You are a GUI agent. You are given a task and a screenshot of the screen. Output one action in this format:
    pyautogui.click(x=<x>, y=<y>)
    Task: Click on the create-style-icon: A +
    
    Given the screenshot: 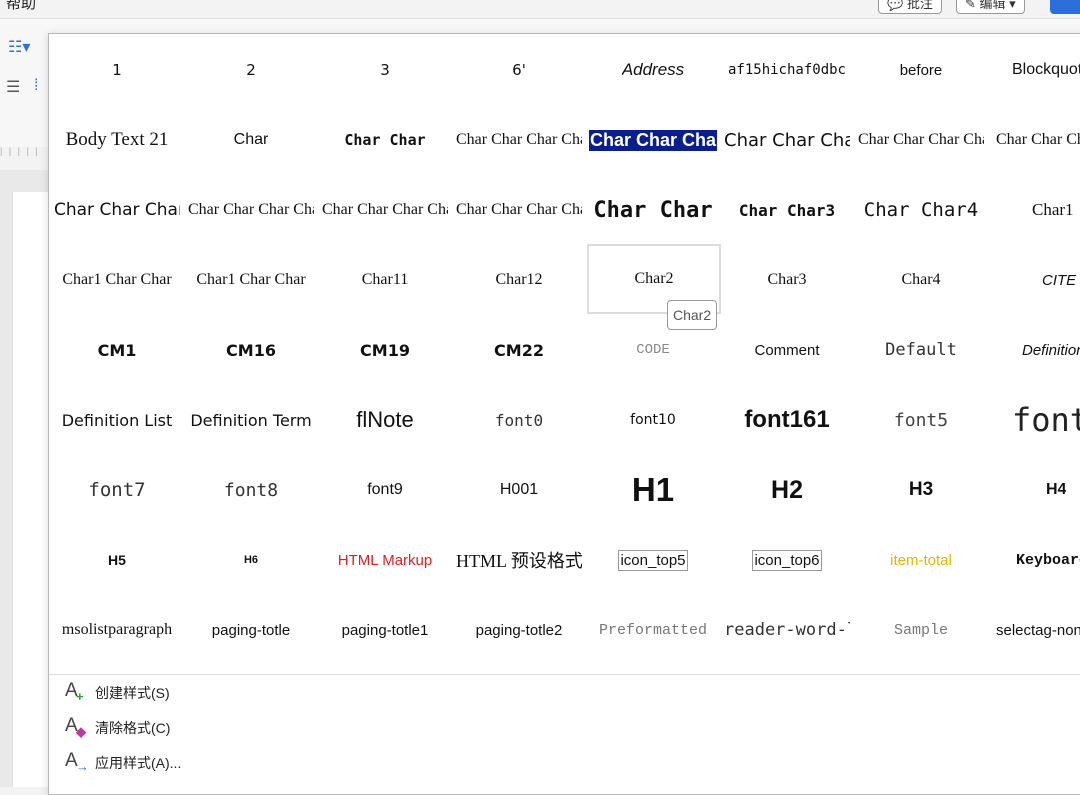 What is the action you would take?
    pyautogui.click(x=74, y=692)
    